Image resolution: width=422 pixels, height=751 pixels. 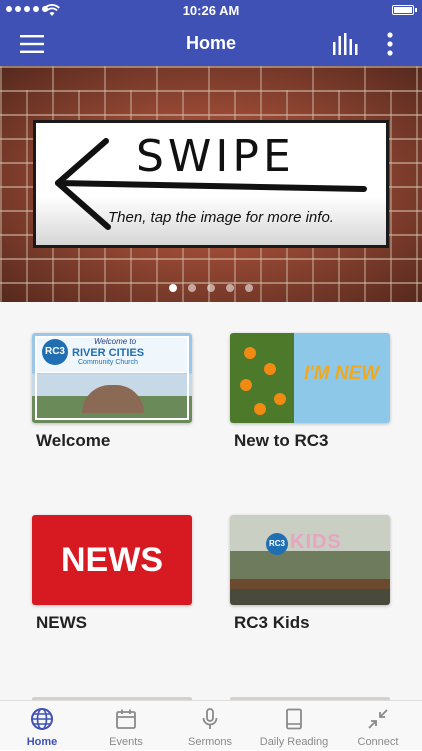 I want to click on tab-label: Daily Reading, so click(x=294, y=742).